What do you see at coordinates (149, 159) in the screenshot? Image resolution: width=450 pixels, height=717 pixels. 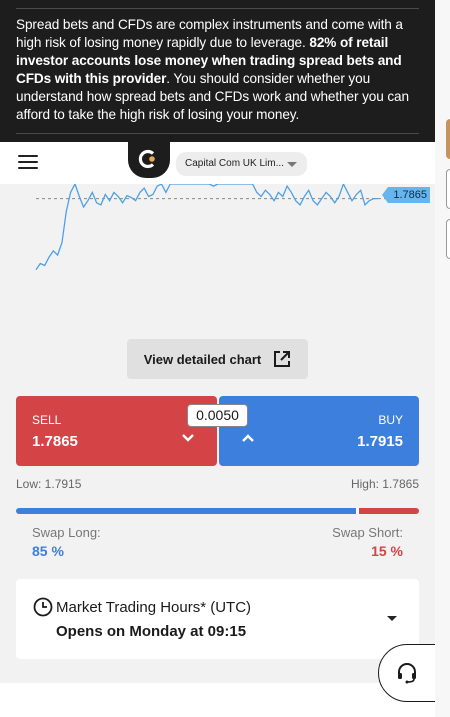 I see `capital-com-logo` at bounding box center [149, 159].